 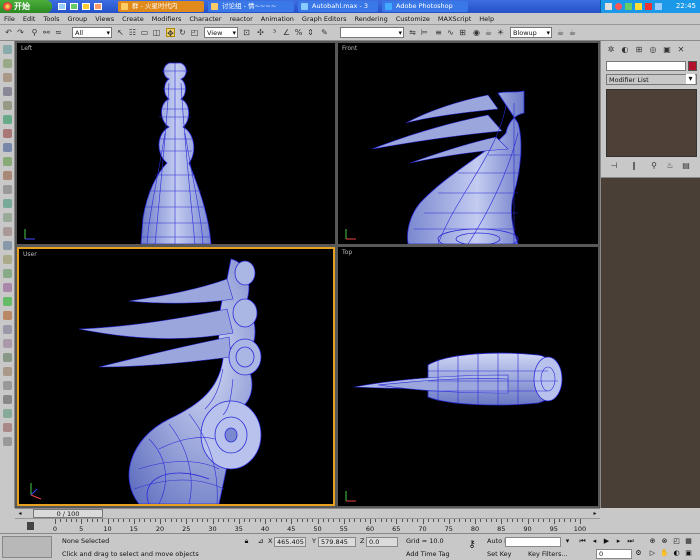 I want to click on menu-customize: Customize, so click(x=413, y=19).